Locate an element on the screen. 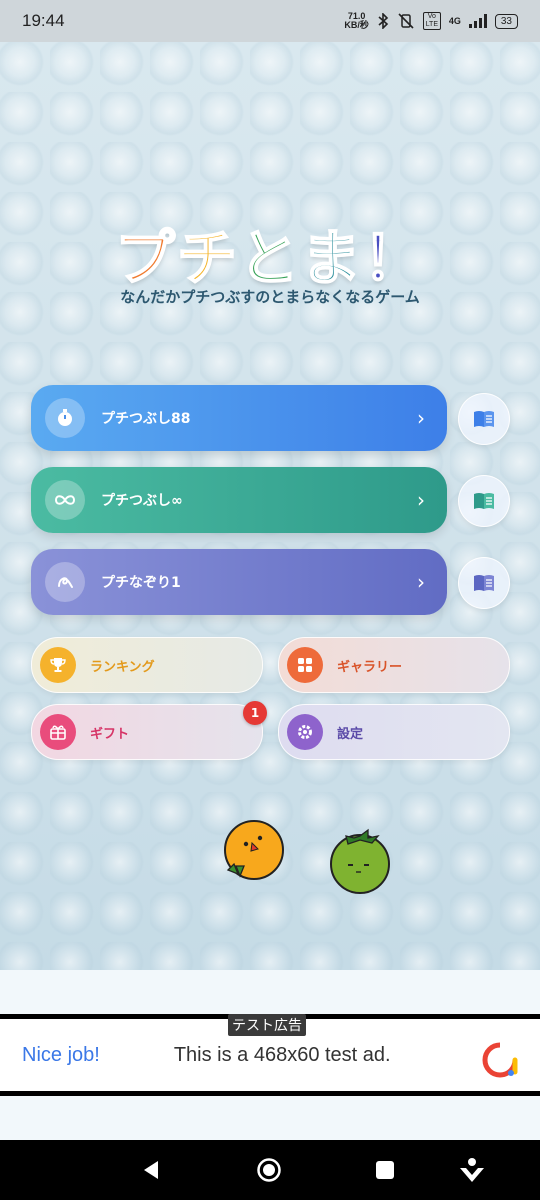 The width and height of the screenshot is (540, 1200). gallery-button: ギャラリー is located at coordinates (394, 665).